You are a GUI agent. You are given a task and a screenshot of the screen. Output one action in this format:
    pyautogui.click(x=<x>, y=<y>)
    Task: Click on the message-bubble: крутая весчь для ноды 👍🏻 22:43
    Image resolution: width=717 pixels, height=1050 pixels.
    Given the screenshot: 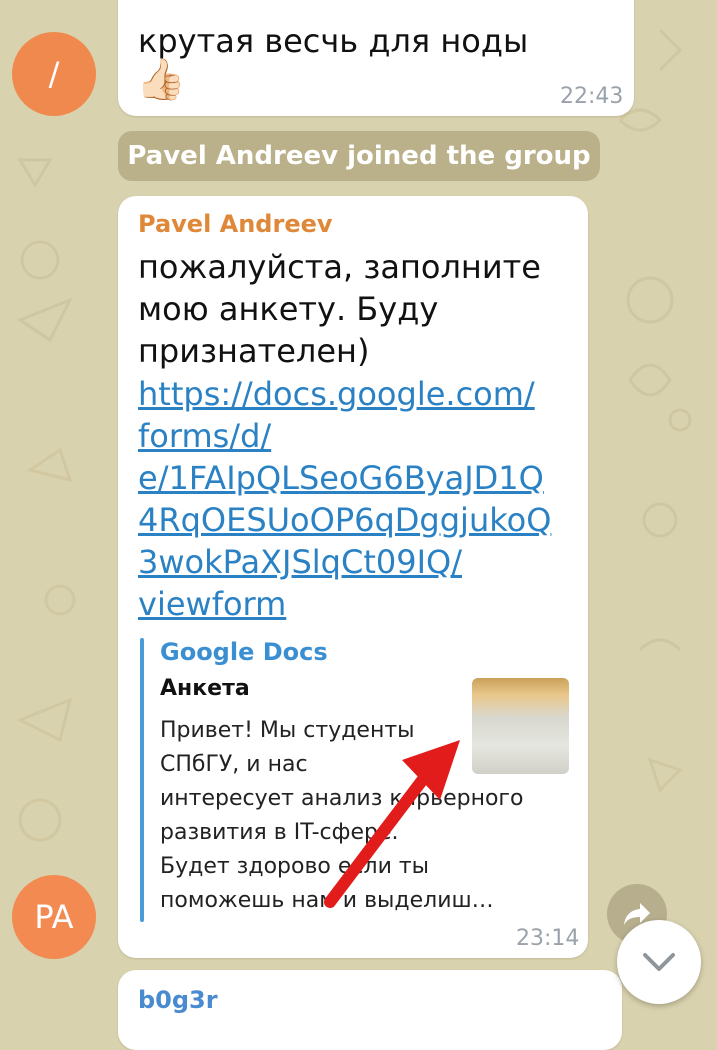 What is the action you would take?
    pyautogui.click(x=376, y=58)
    